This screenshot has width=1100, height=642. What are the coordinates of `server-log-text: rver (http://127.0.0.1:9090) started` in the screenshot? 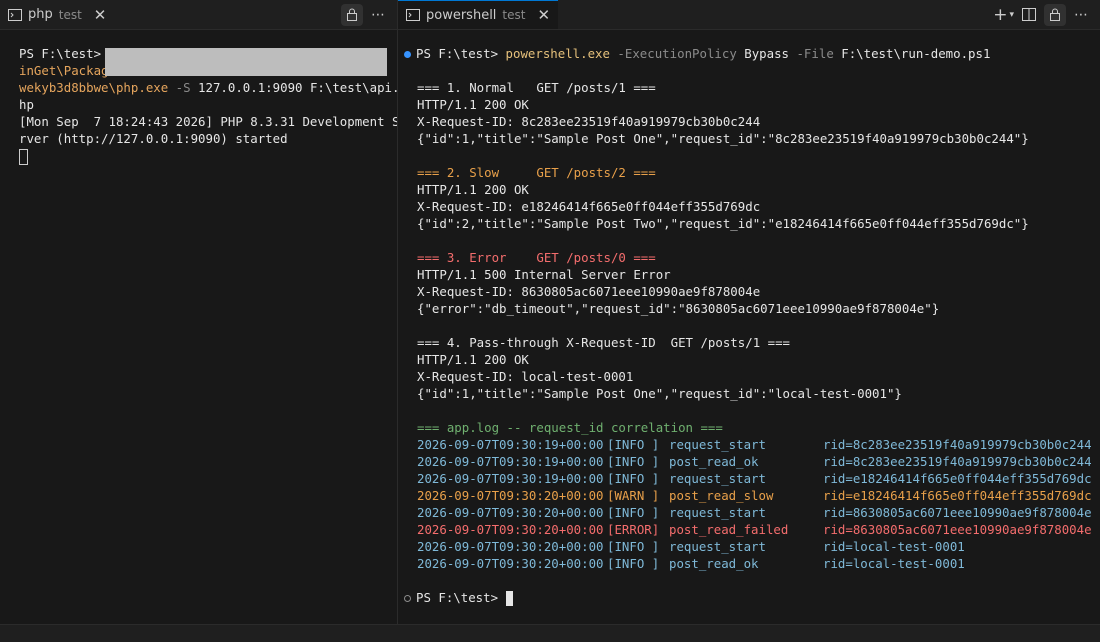 It's located at (153, 138).